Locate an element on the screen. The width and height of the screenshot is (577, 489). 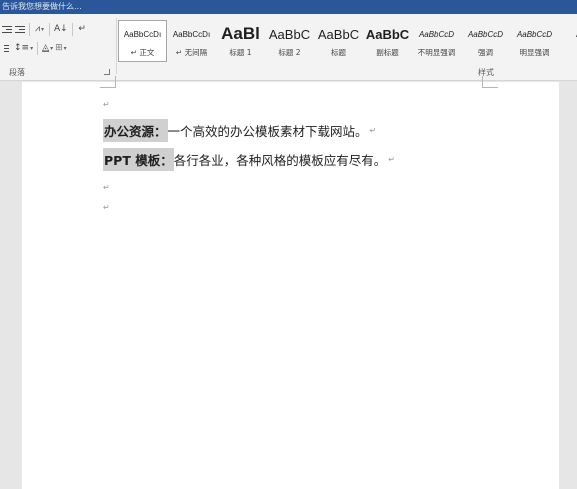
paragraph-group: ⩘ ▾ A↓ ↵ ↕≡ ▾ ◬ ▾ ⊞ ▾ 段落 is located at coordinates (58, 47).